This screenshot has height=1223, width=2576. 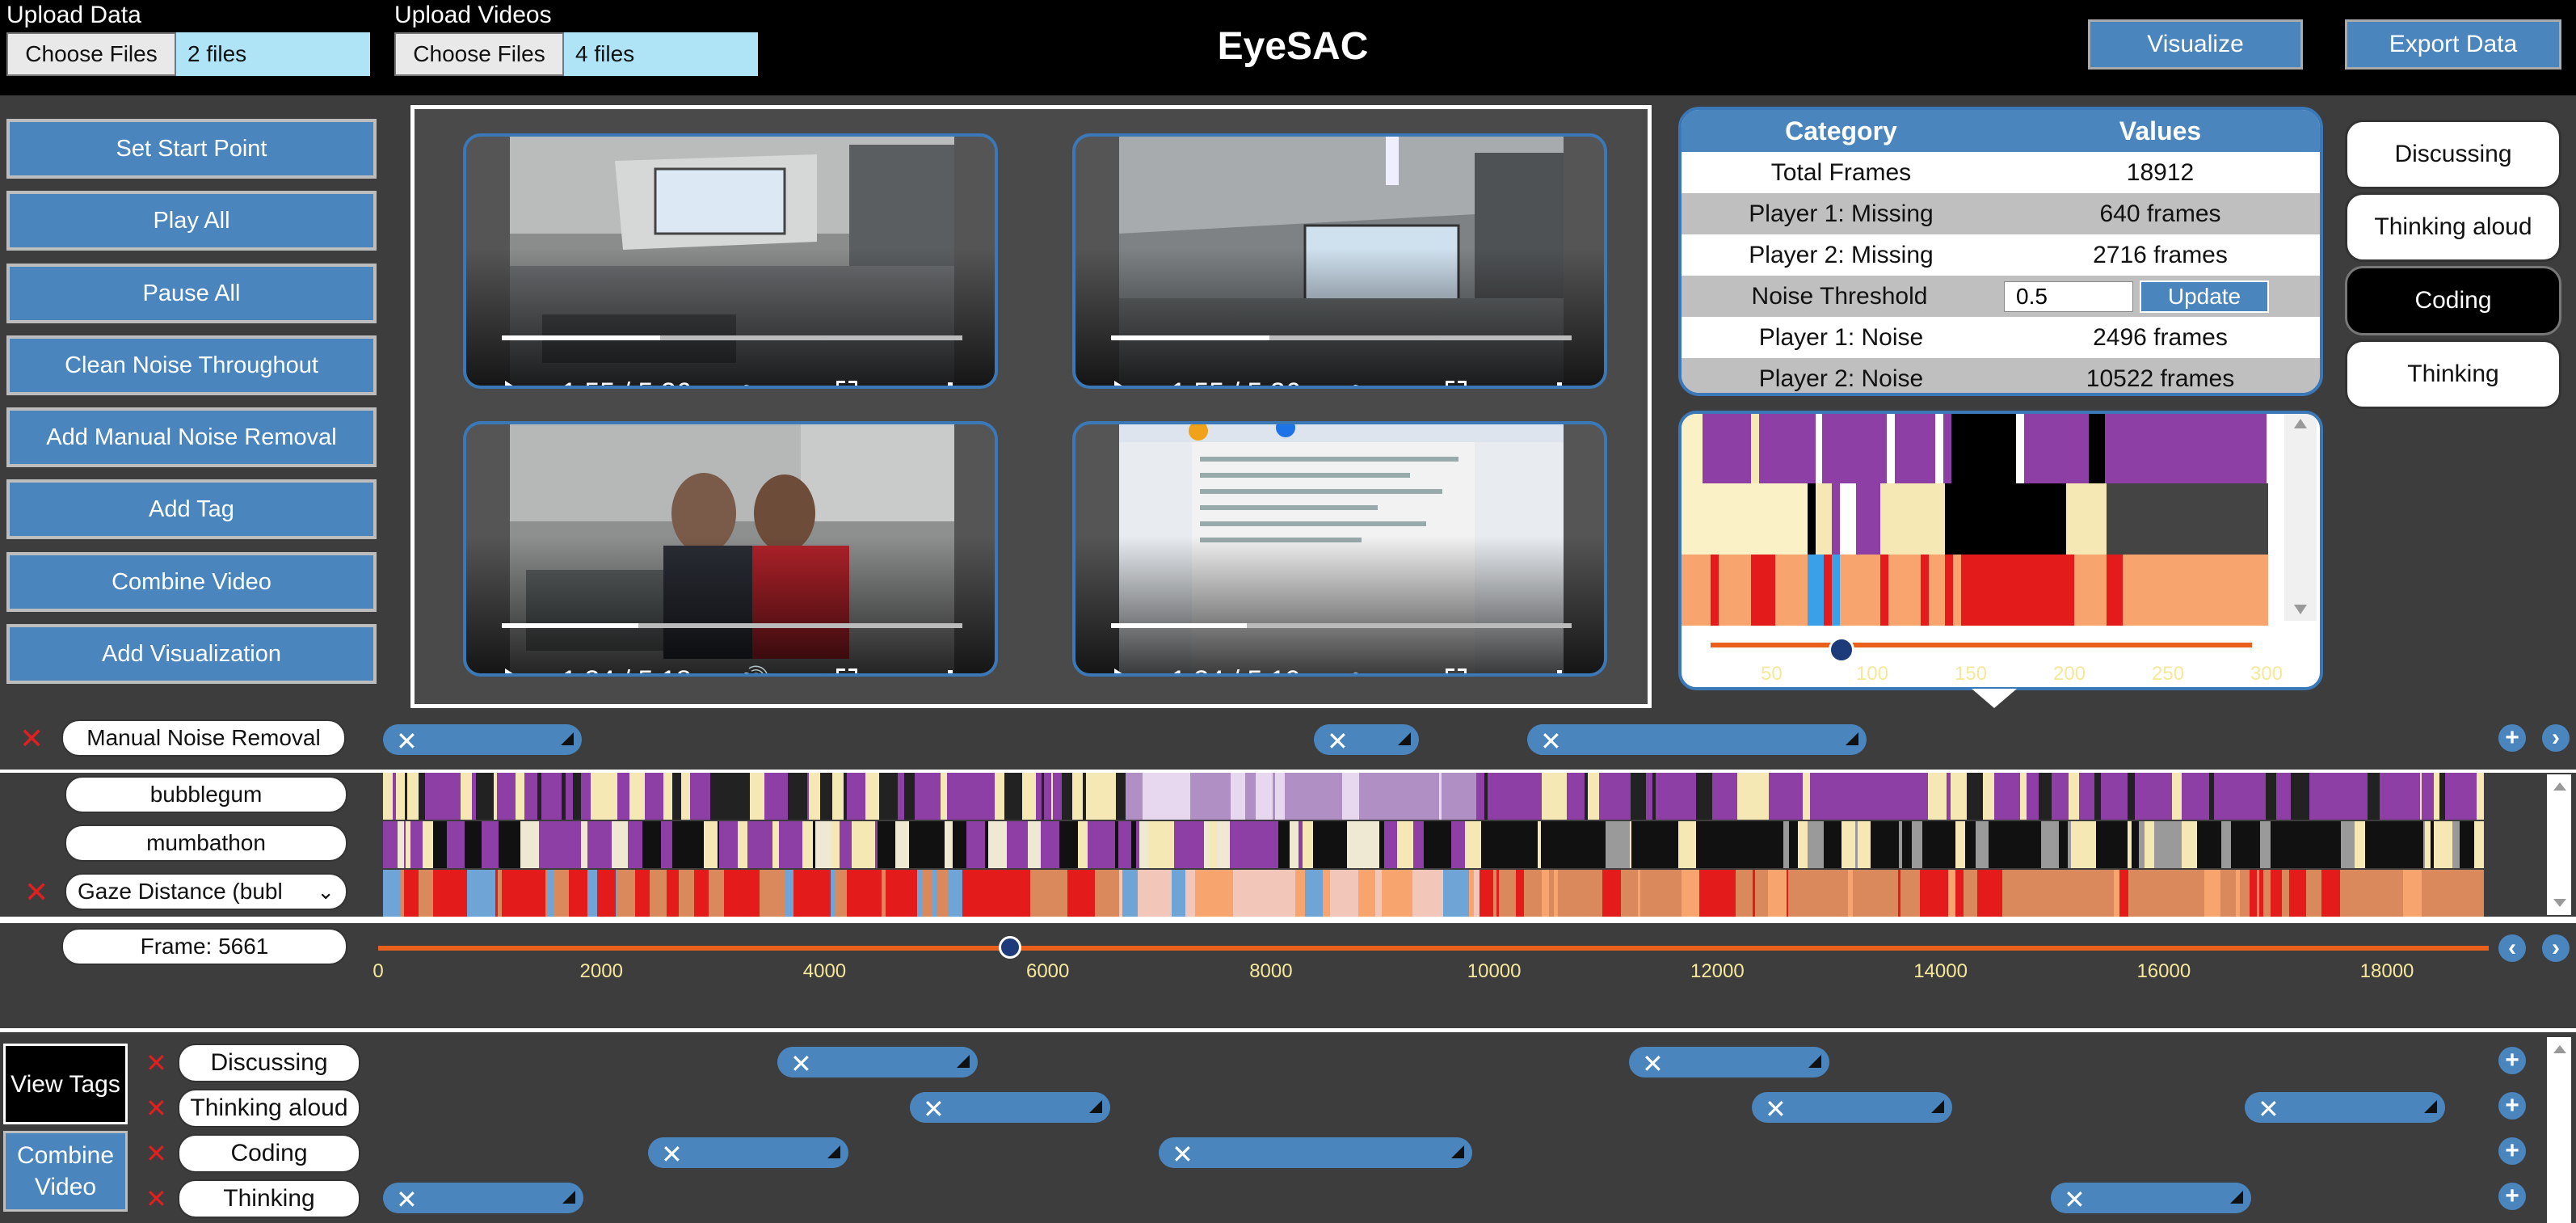 What do you see at coordinates (191, 437) in the screenshot?
I see `add-manual-noise-removal-button: Add Manual Noise Removal` at bounding box center [191, 437].